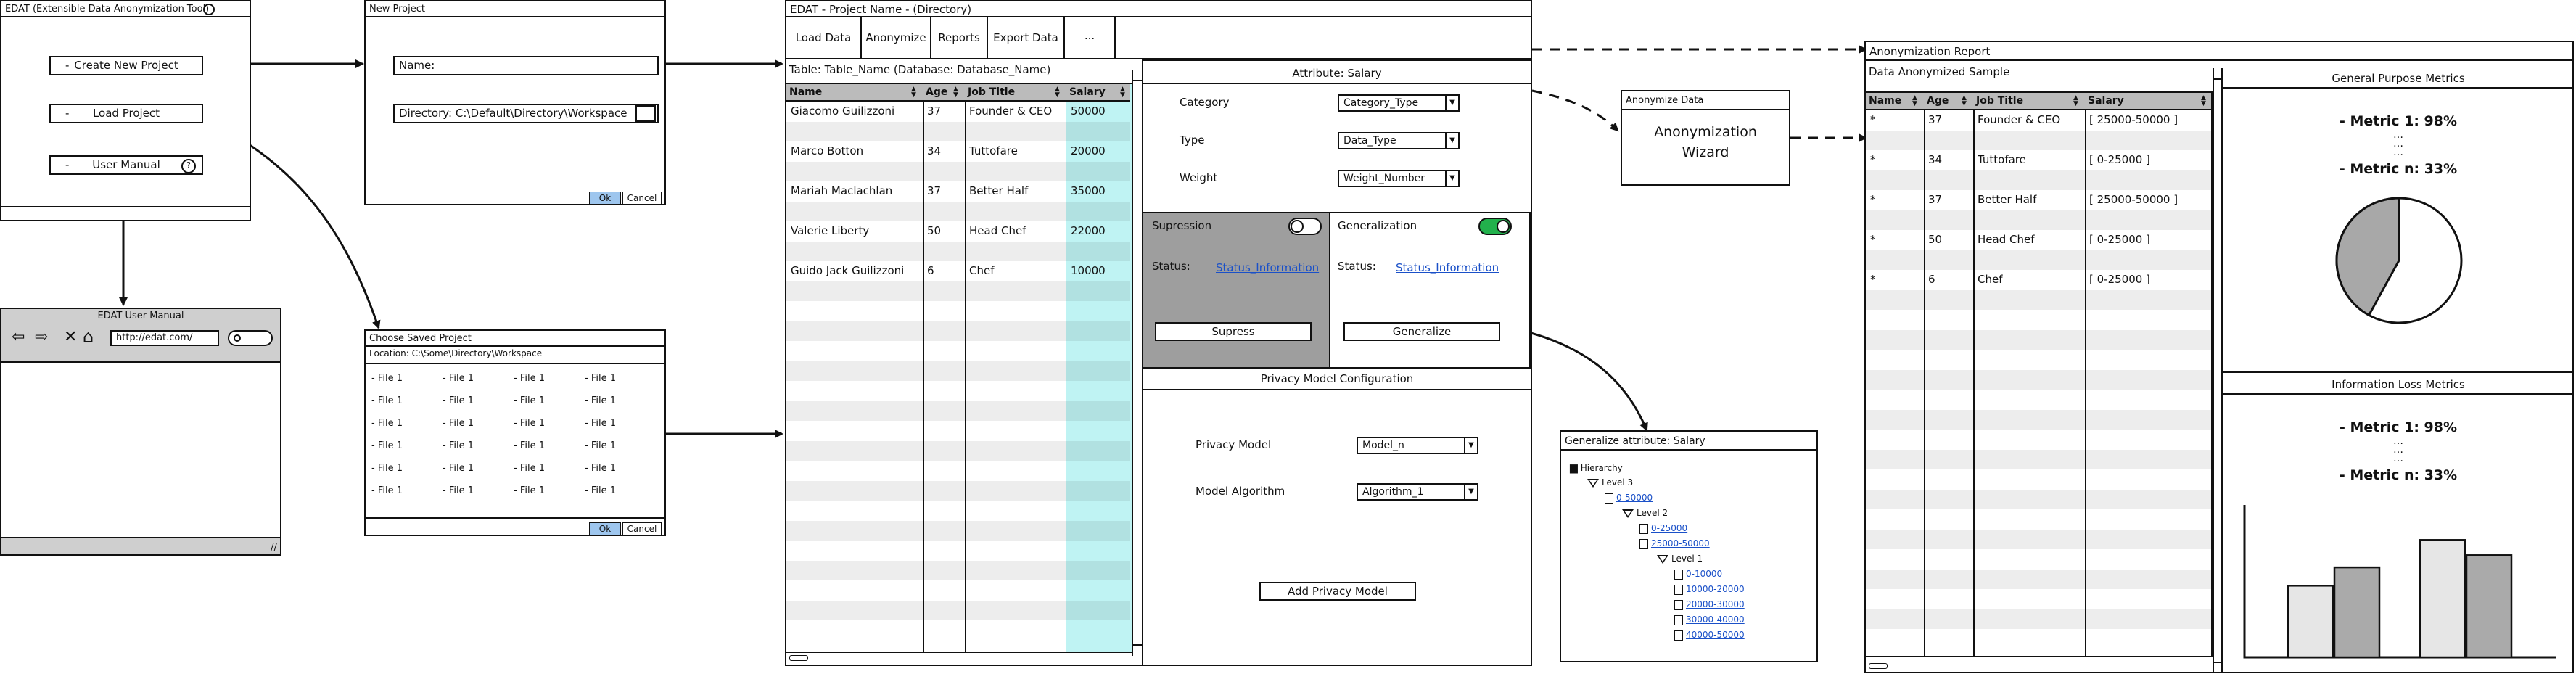 The width and height of the screenshot is (2576, 674). Describe the element at coordinates (642, 528) in the screenshot. I see `choose-project-cancel-button: Cancel` at that location.